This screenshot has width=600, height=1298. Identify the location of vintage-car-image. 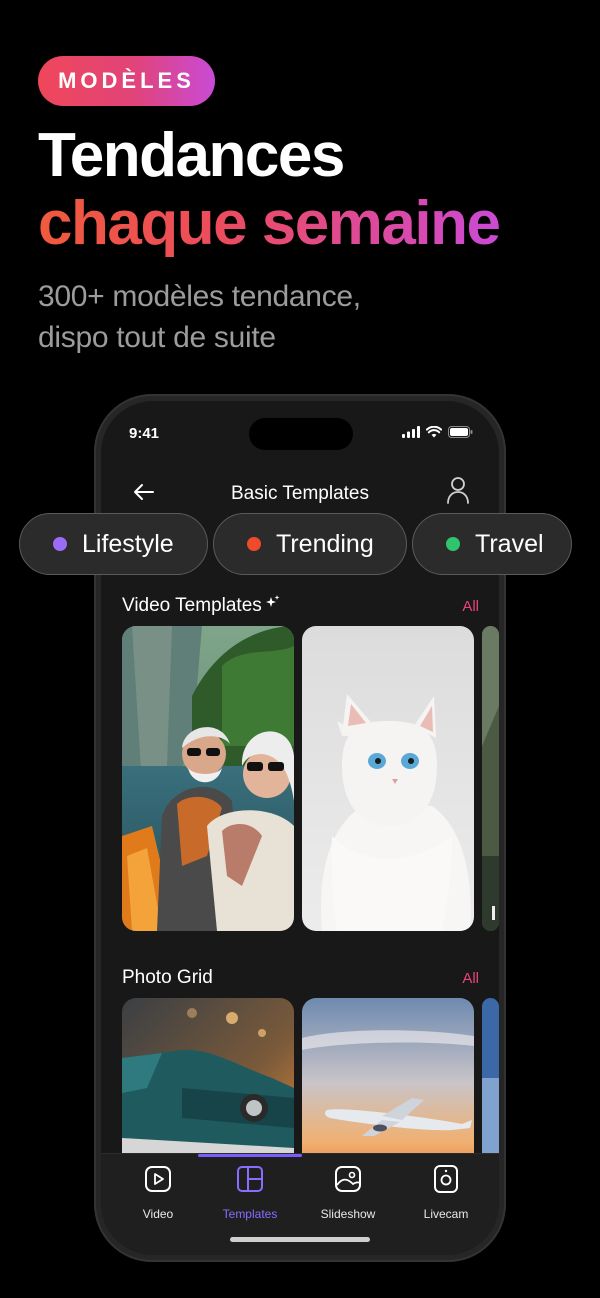
(208, 1083).